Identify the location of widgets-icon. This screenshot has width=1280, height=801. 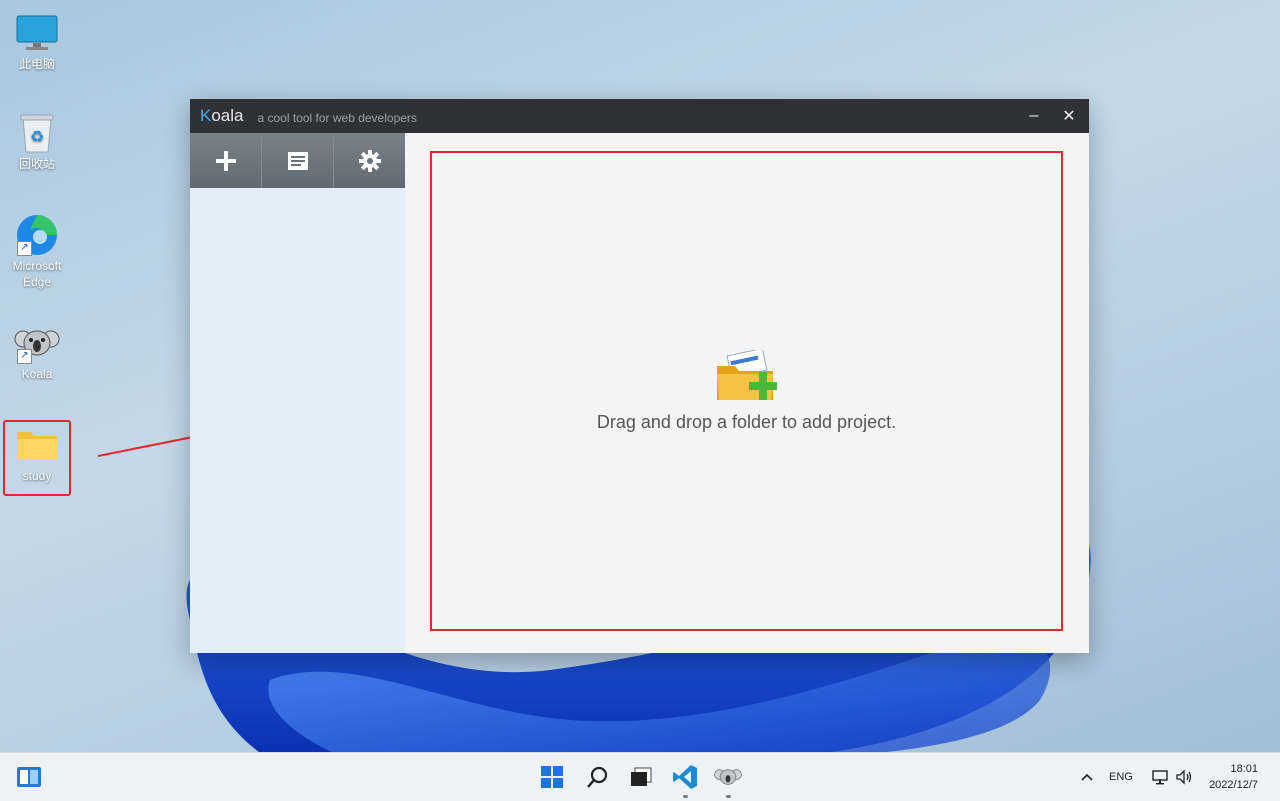
(29, 777).